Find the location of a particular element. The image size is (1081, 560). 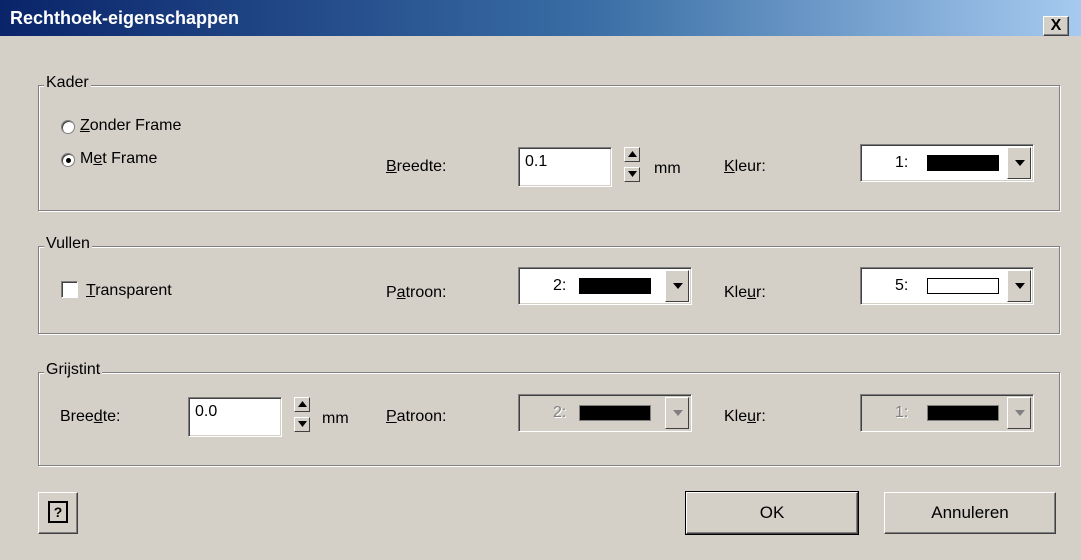

frame-width-down-button is located at coordinates (632, 174).